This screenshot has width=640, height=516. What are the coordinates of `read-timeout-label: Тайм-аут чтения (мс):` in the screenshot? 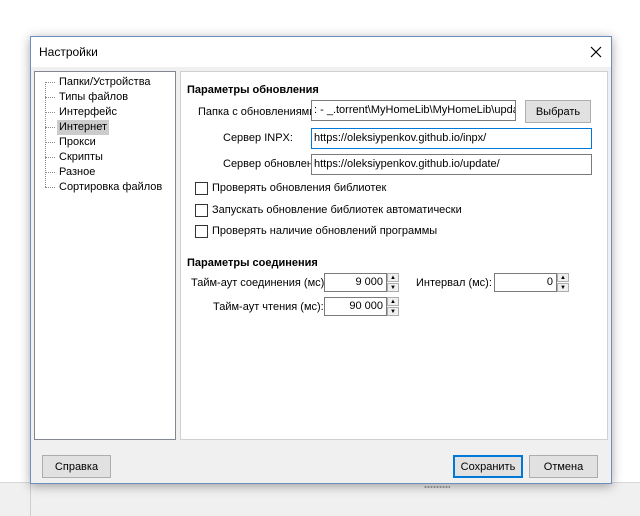 It's located at (268, 307).